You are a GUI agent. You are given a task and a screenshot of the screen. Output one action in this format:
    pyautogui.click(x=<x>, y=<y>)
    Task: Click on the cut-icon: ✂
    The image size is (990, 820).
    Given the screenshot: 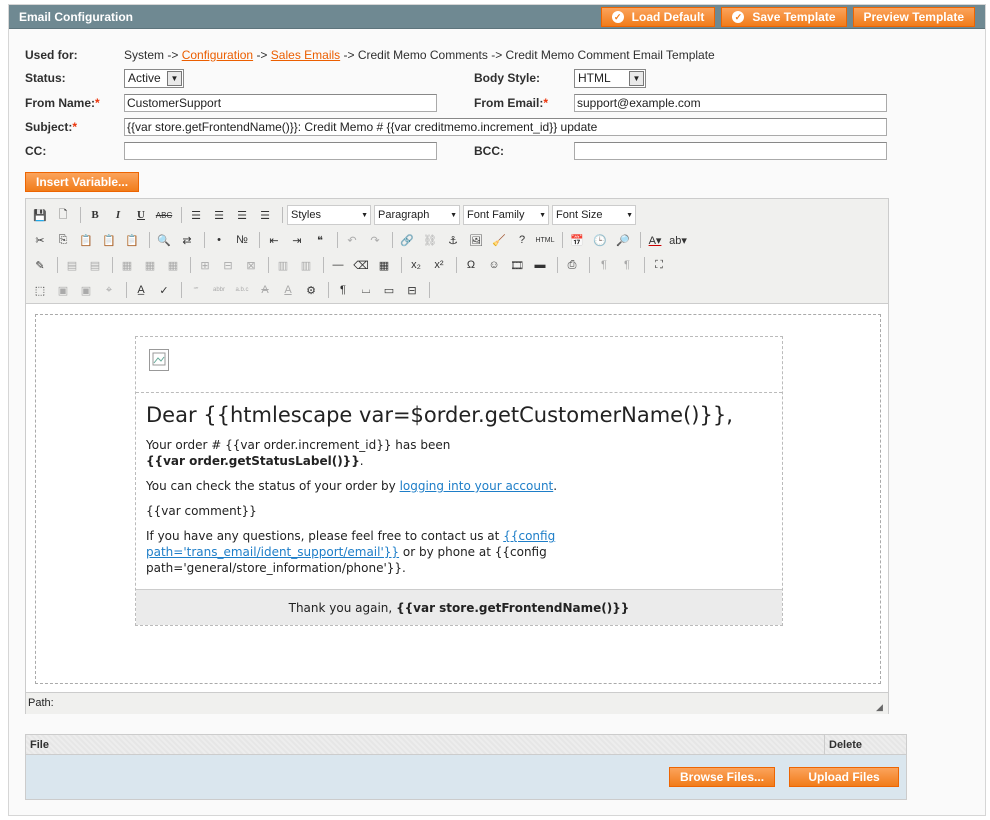 What is the action you would take?
    pyautogui.click(x=40, y=240)
    